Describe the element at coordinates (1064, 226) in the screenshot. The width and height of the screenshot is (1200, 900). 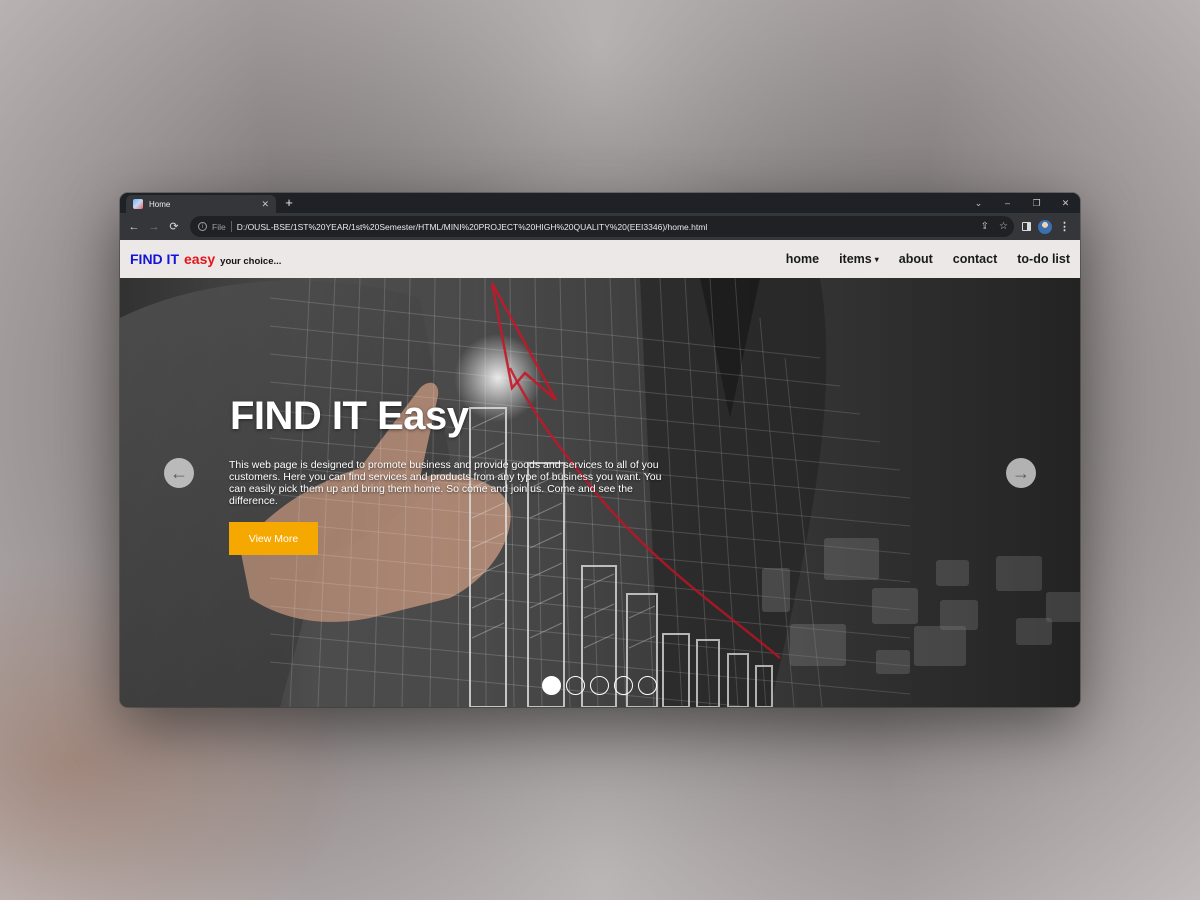
I see `browser-menu-icon: ⋮` at that location.